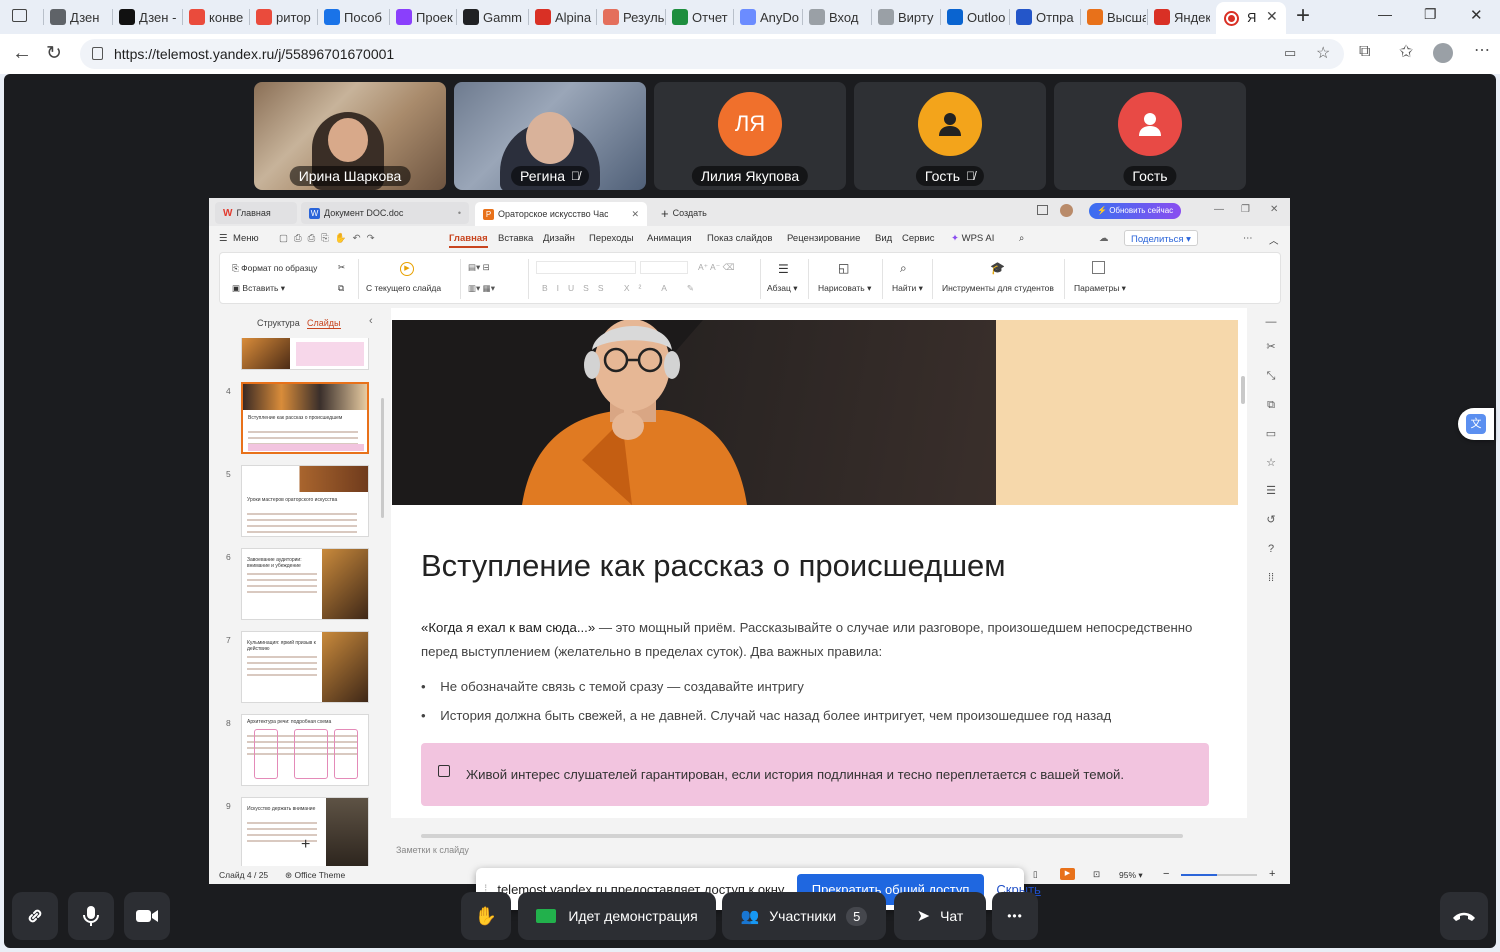 The image size is (1500, 952). Describe the element at coordinates (1271, 520) in the screenshot. I see `history-icon: ↺` at that location.